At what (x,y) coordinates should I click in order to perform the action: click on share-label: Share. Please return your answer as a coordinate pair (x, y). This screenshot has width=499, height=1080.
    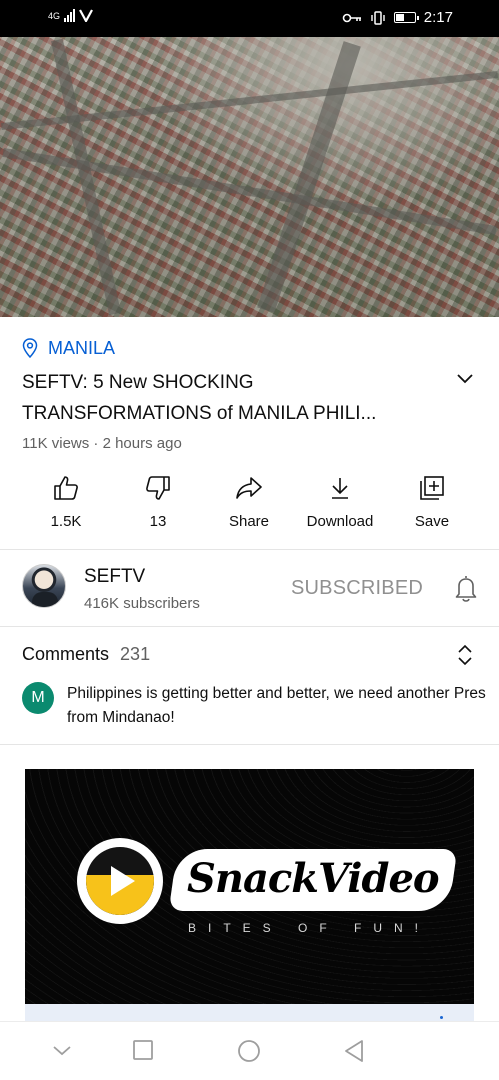
    Looking at the image, I should click on (249, 521).